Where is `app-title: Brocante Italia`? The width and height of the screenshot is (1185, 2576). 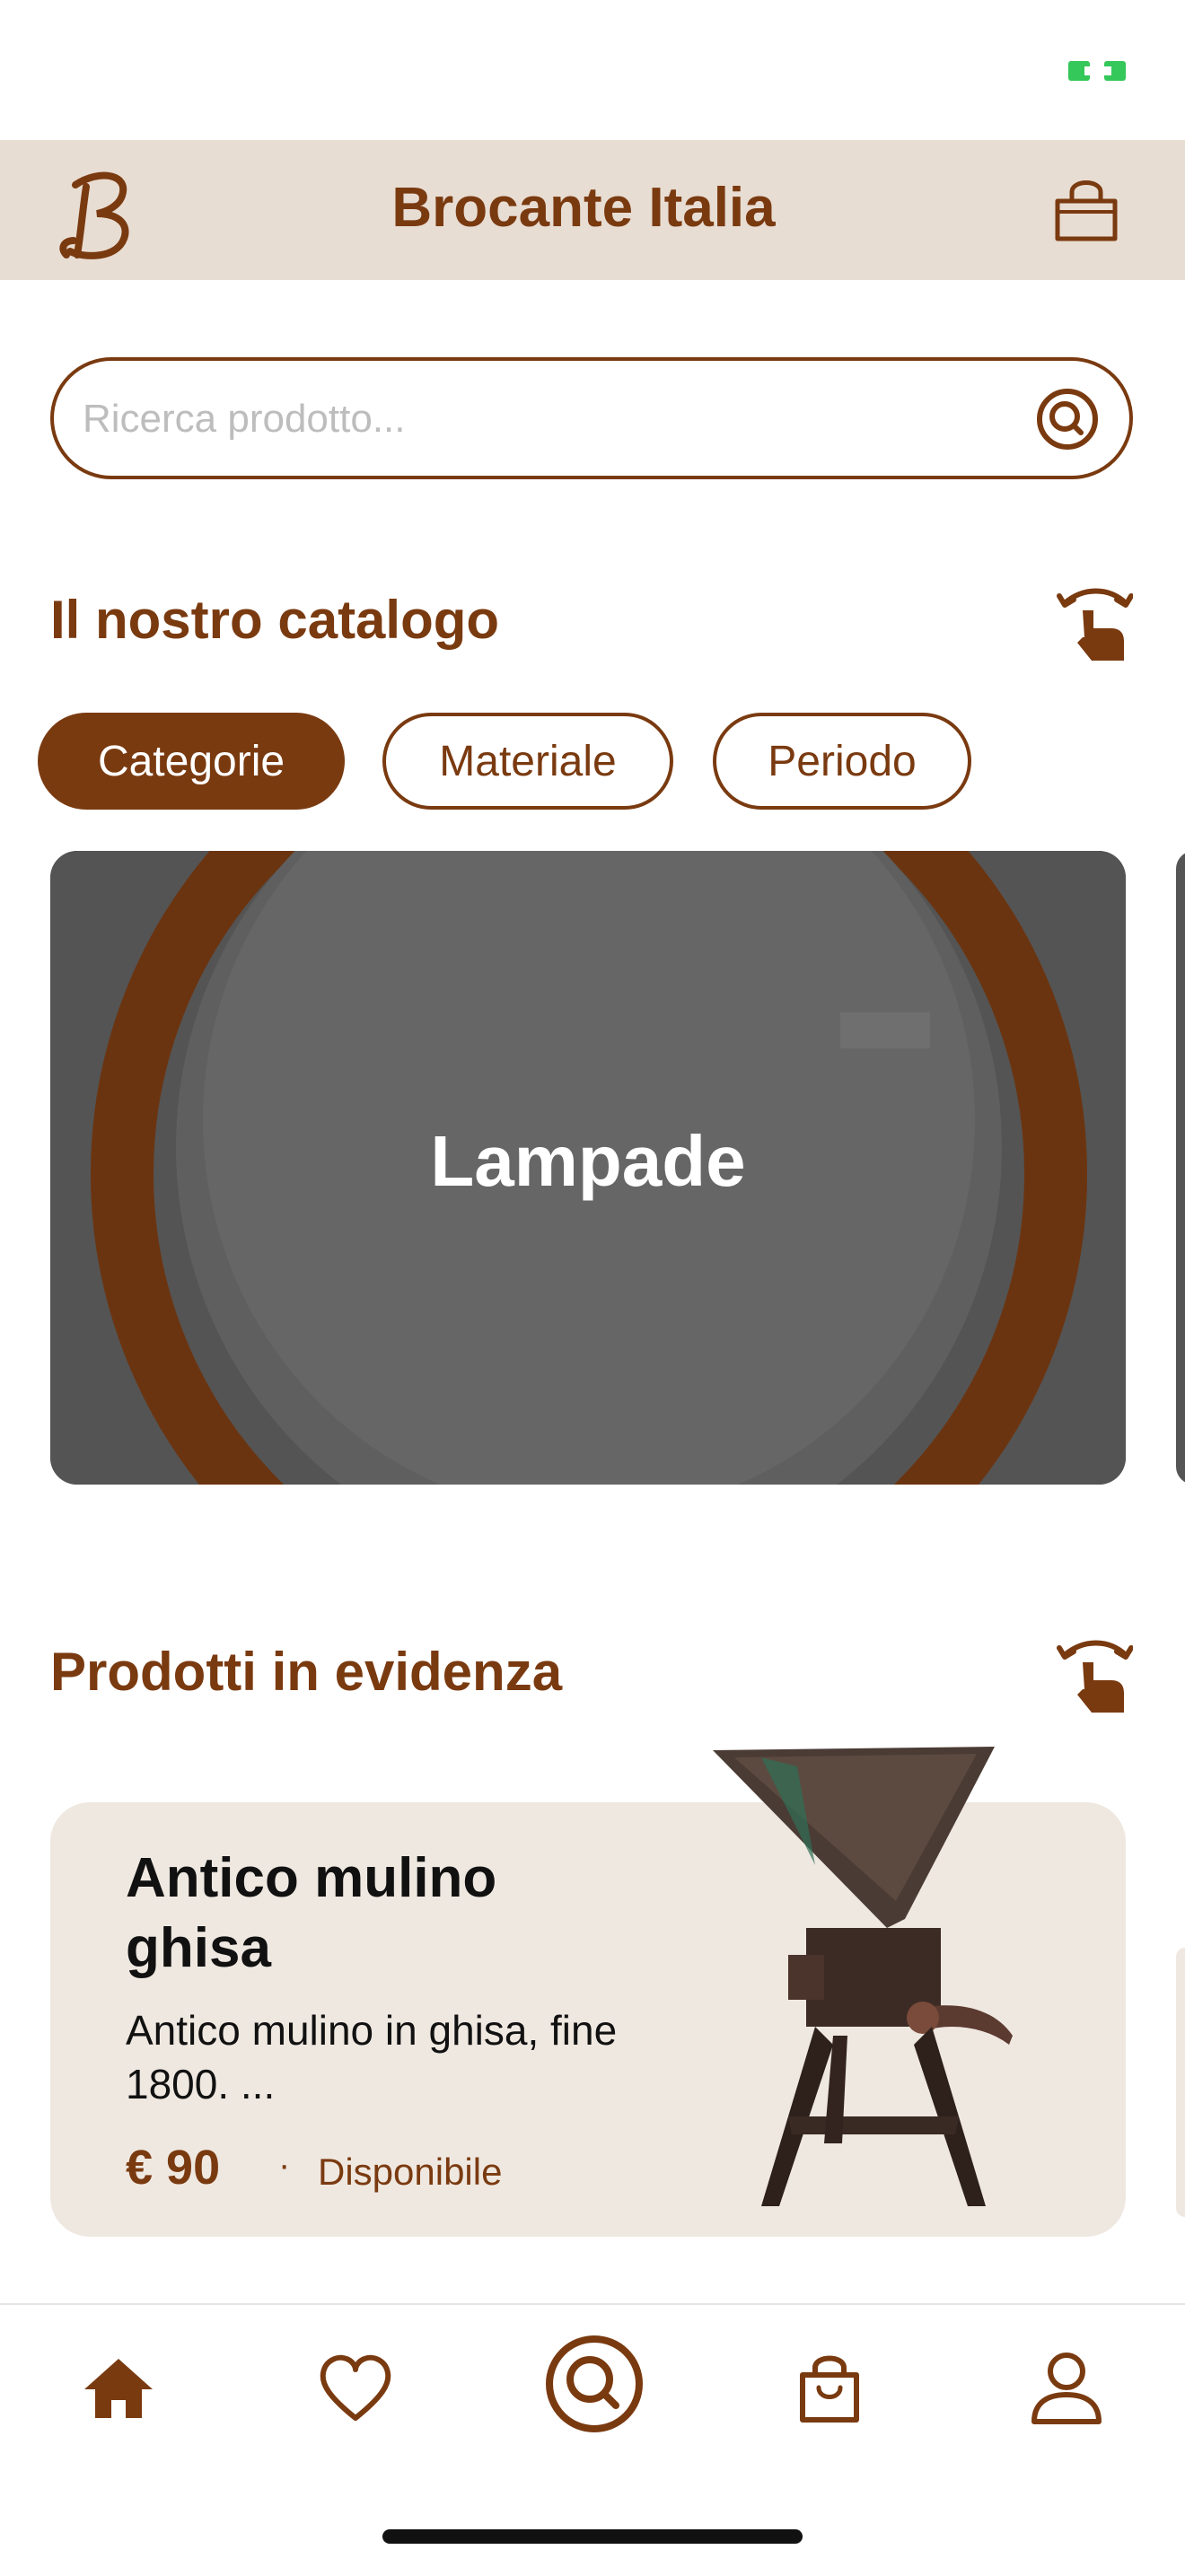
app-title: Brocante Italia is located at coordinates (583, 208).